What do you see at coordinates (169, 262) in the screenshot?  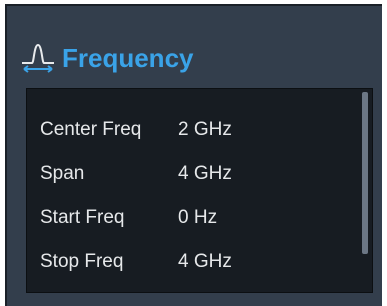 I see `list-item-stop-freq: Stop Freq 4 GHz` at bounding box center [169, 262].